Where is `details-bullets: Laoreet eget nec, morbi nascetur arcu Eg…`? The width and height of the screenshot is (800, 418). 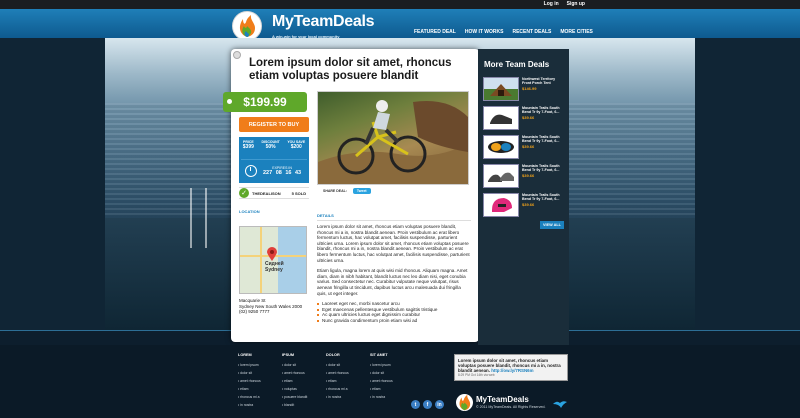
details-bullets: Laoreet eget nec, morbi nascetur arcu Eg… is located at coordinates (394, 312).